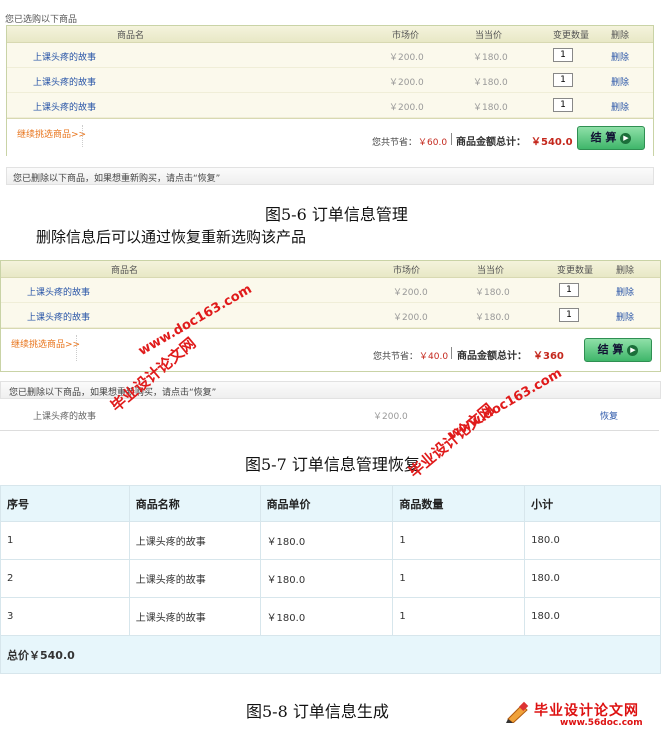 The image size is (669, 732). Describe the element at coordinates (330, 616) in the screenshot. I see `table-row: 3 上课头疼的故事 ￥180.0 1 180.0` at that location.